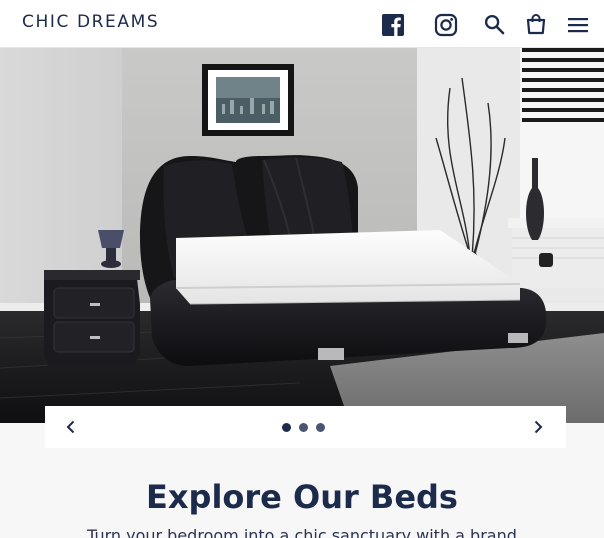 This screenshot has height=538, width=604. Describe the element at coordinates (302, 497) in the screenshot. I see `section-title: Explore Our Beds` at that location.